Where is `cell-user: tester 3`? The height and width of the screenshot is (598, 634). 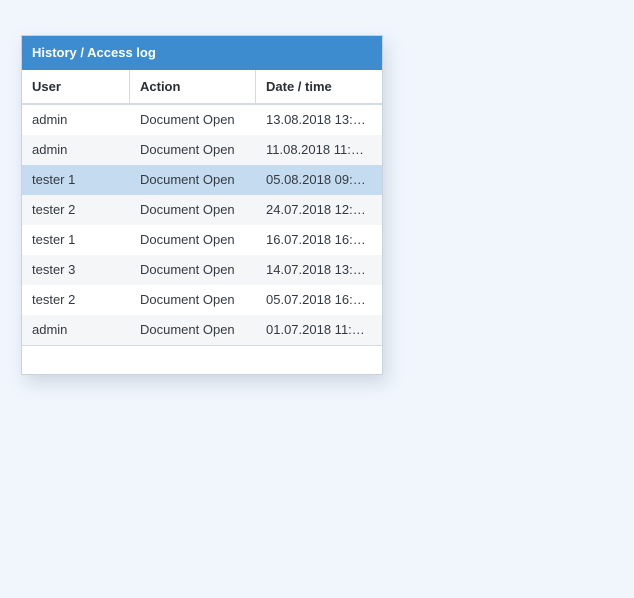
cell-user: tester 3 is located at coordinates (54, 269).